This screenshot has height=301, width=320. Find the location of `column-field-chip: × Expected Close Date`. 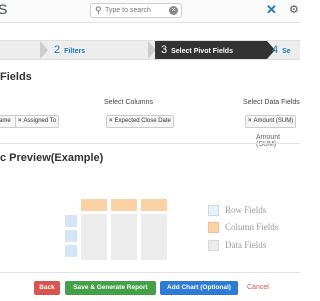

column-field-chip: × Expected Close Date is located at coordinates (140, 121).